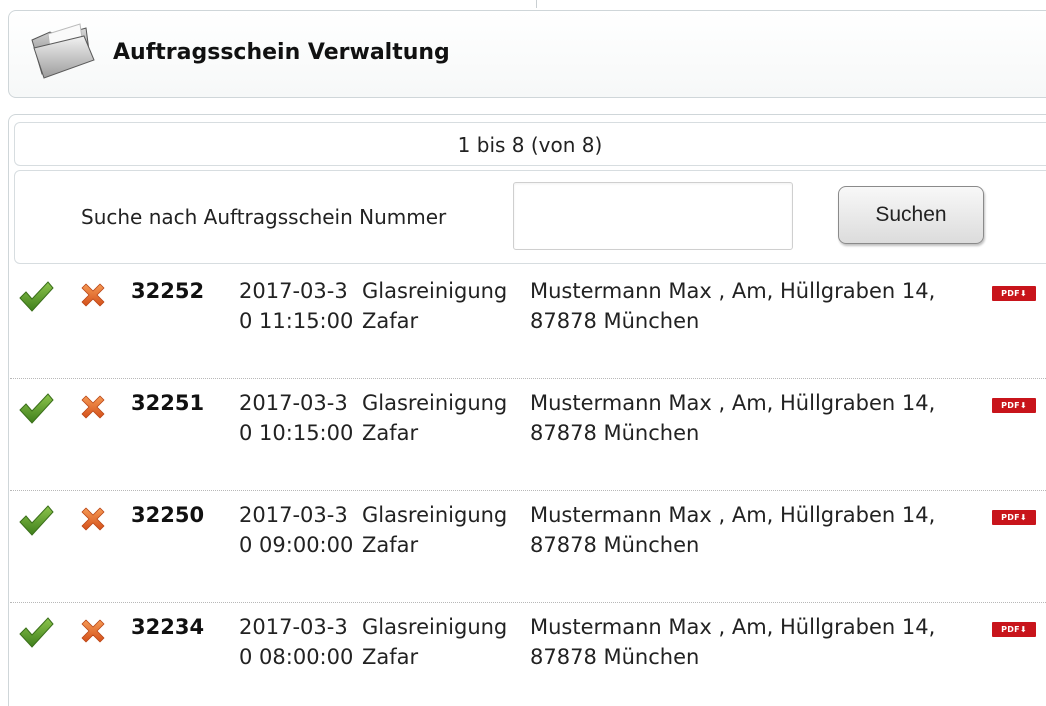 This screenshot has width=1046, height=706. I want to click on order-datetime: 2017-03-30 10:15:00, so click(296, 418).